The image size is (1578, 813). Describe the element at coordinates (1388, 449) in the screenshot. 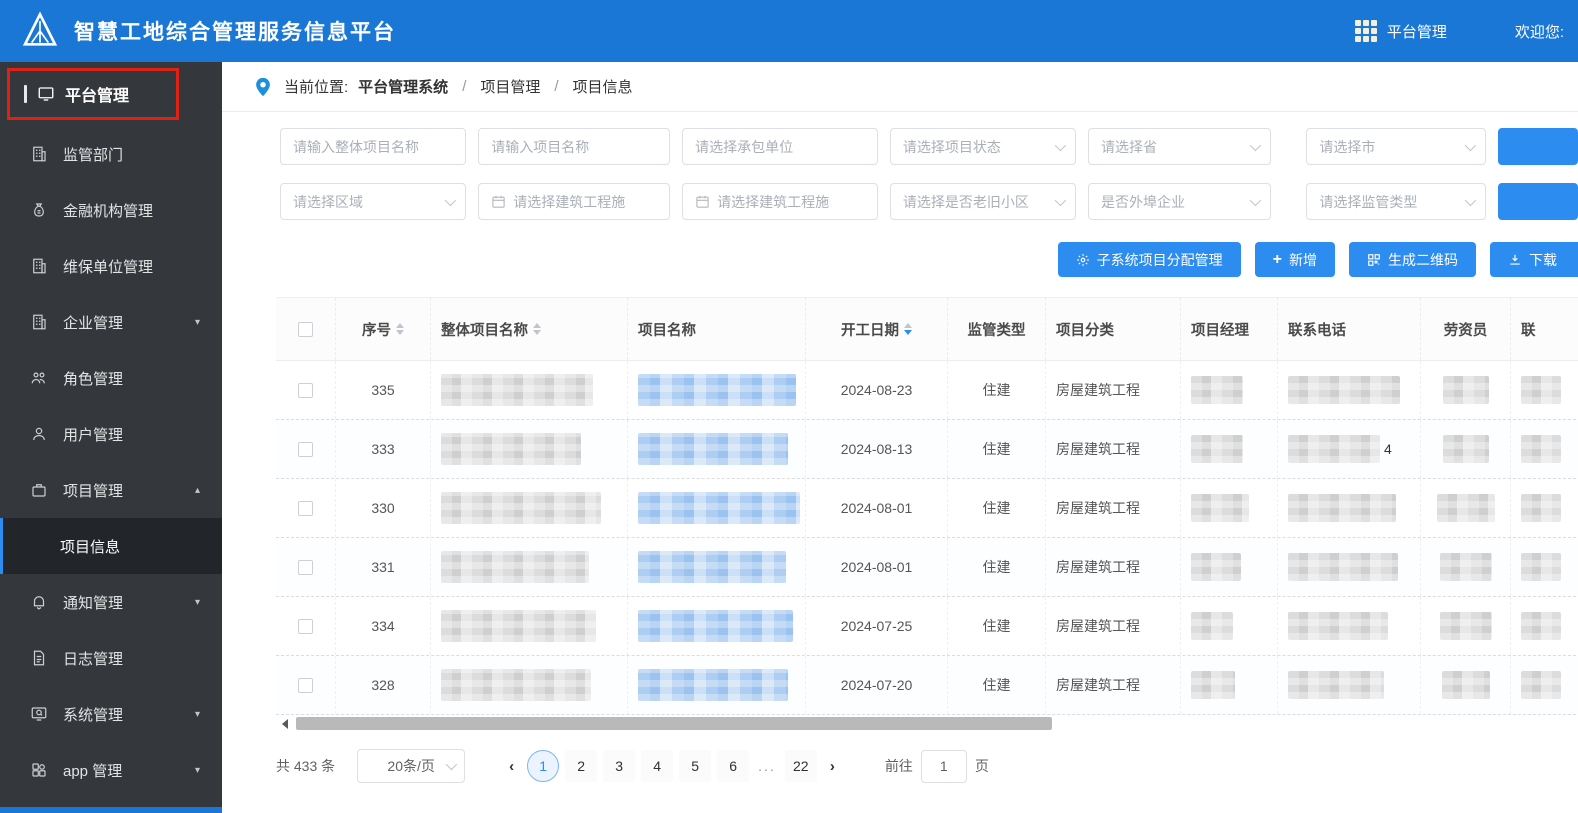

I see `cell-phone-visible: 4` at that location.